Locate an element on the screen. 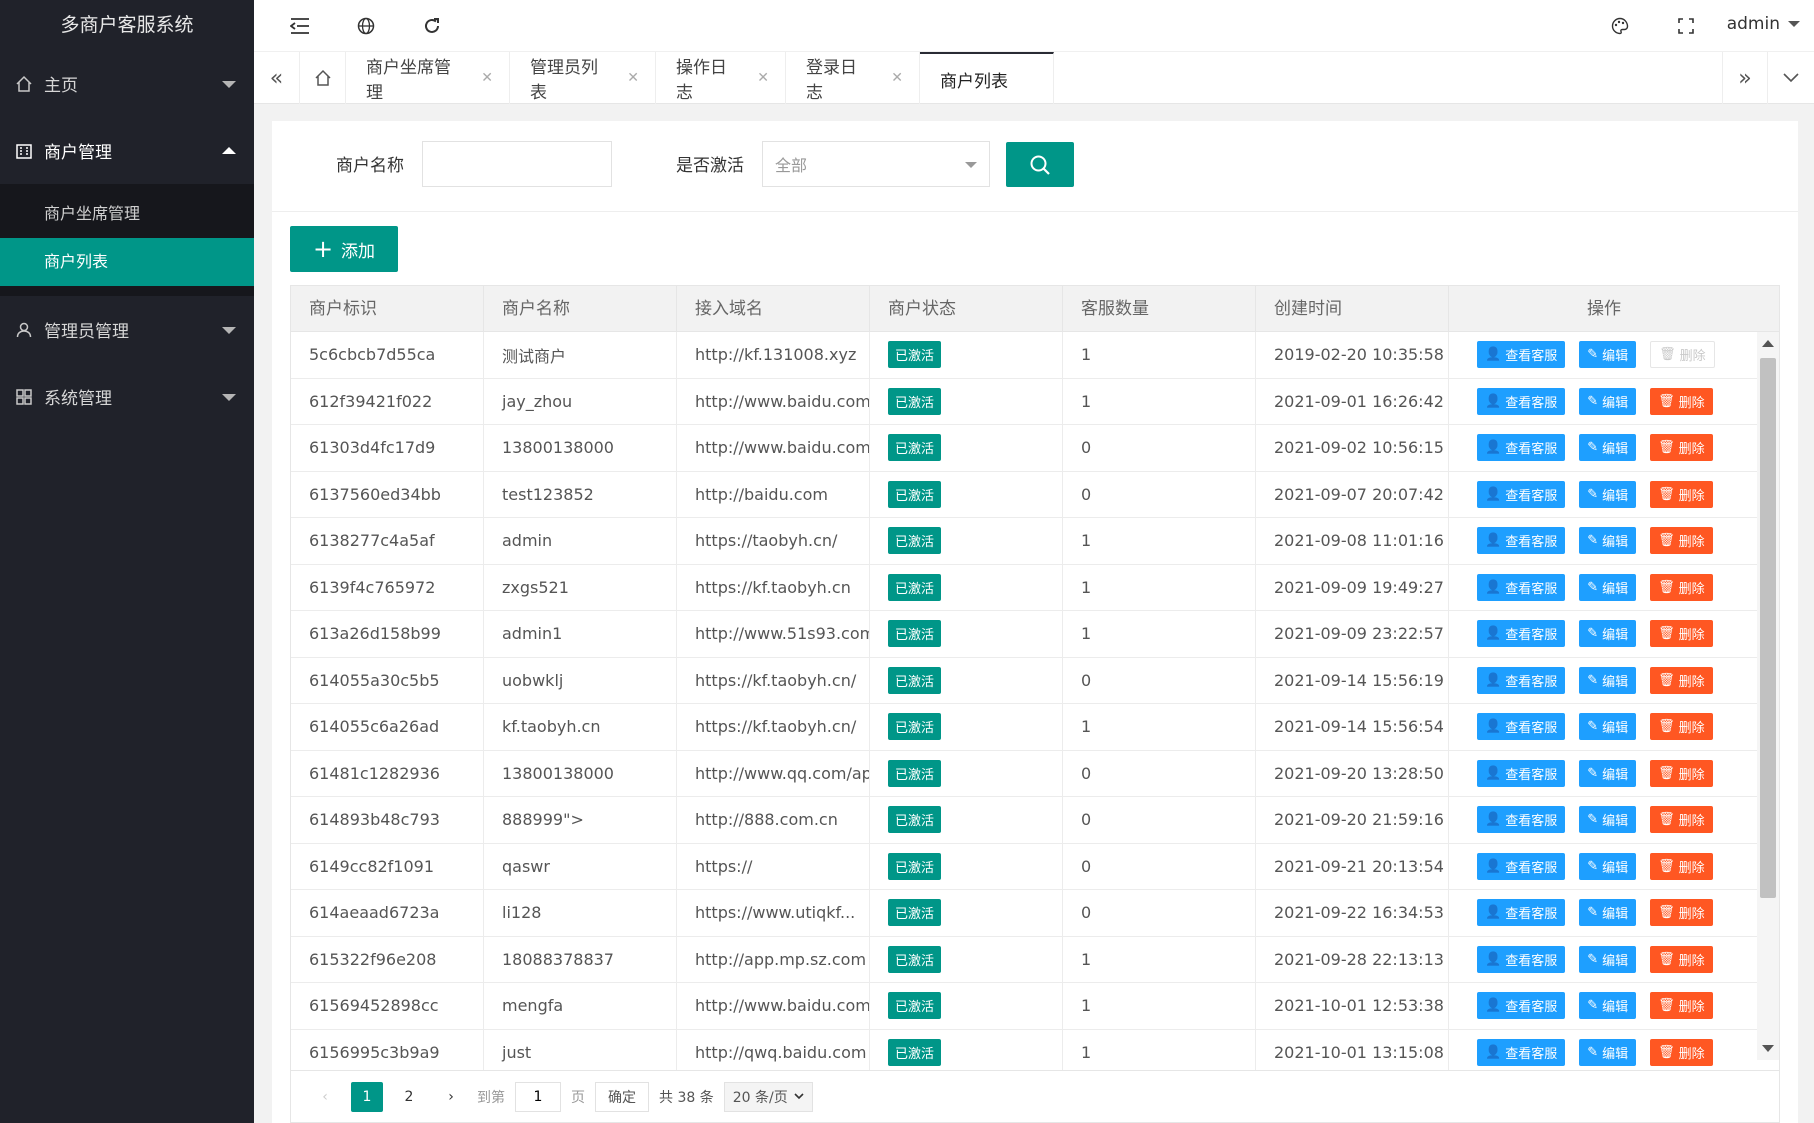 This screenshot has height=1123, width=1814. add-button: + 添加 is located at coordinates (344, 249).